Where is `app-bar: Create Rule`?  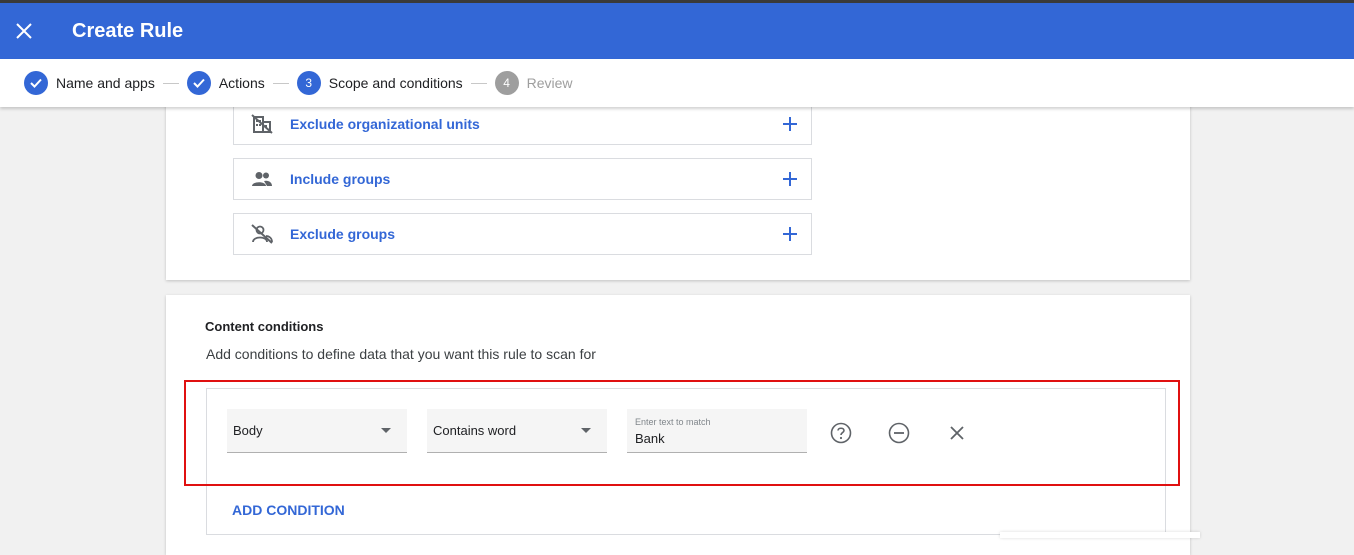
app-bar: Create Rule is located at coordinates (677, 31).